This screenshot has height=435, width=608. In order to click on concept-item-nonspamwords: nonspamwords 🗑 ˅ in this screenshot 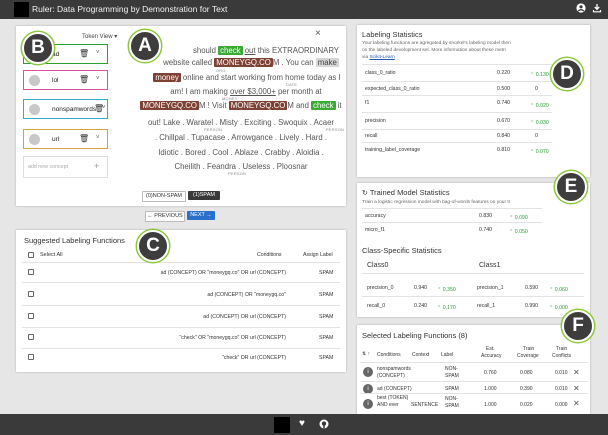, I will do `click(65, 109)`.